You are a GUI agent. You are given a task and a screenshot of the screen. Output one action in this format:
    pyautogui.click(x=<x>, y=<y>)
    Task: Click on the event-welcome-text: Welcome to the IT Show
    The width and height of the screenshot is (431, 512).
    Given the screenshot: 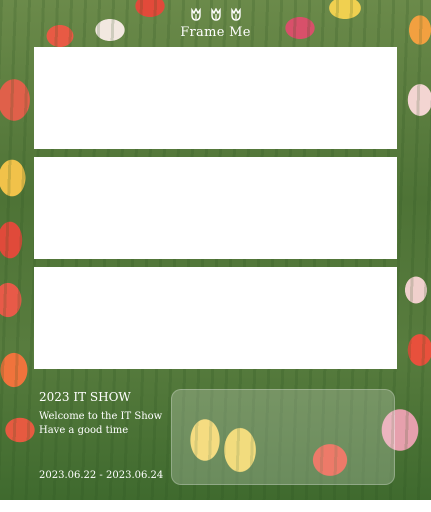 What is the action you would take?
    pyautogui.click(x=101, y=416)
    